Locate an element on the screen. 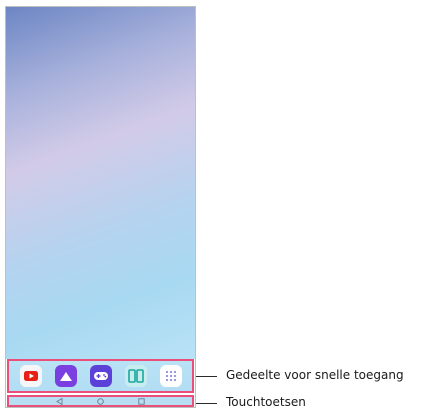  app-drawer-icon is located at coordinates (170, 376).